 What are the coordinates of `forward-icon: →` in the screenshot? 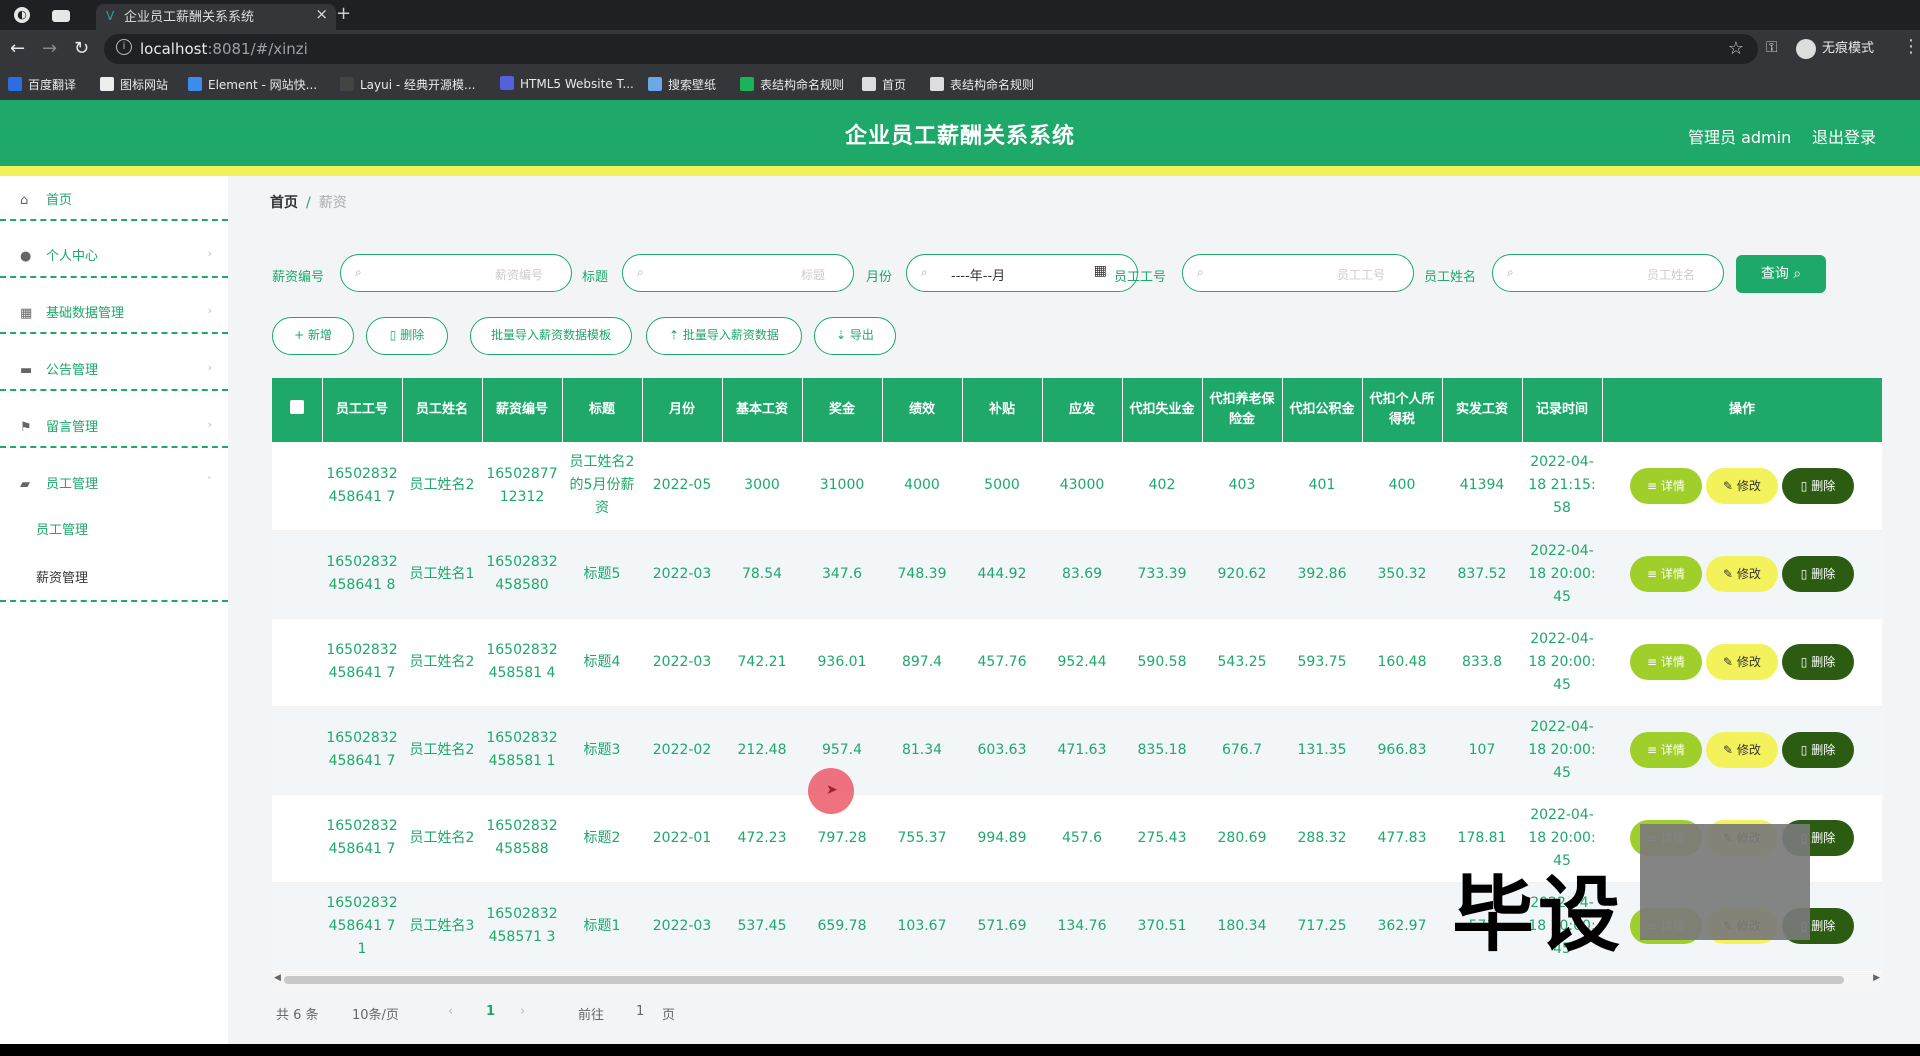 It's located at (49, 48).